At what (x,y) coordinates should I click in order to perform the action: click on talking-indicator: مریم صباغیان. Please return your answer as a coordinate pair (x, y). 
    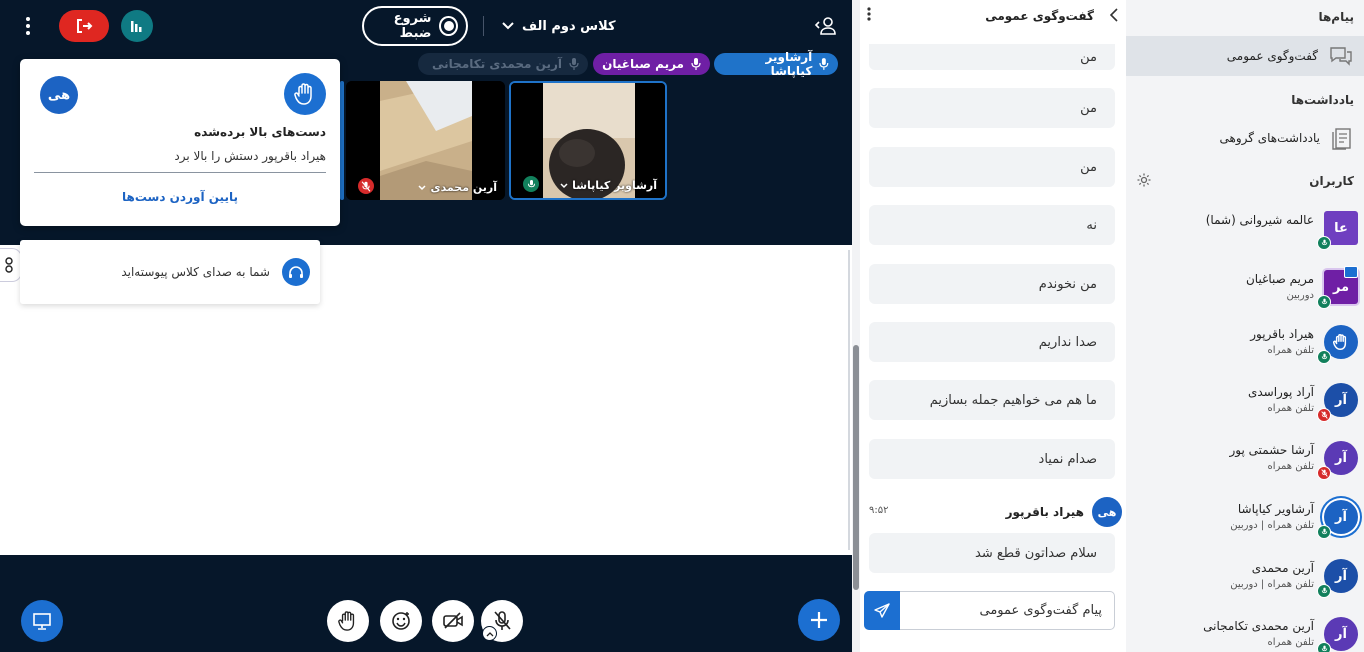
    Looking at the image, I should click on (651, 64).